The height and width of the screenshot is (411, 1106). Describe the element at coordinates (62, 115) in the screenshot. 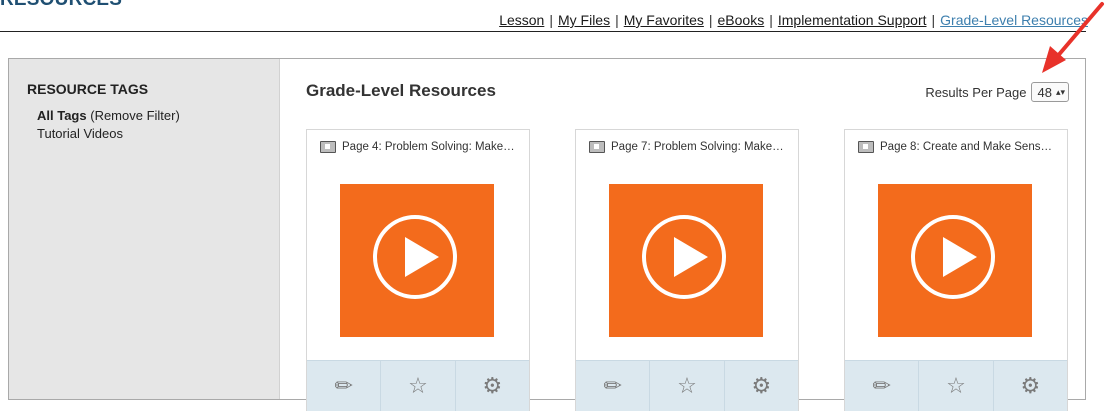

I see `all-tags-label: All Tags` at that location.